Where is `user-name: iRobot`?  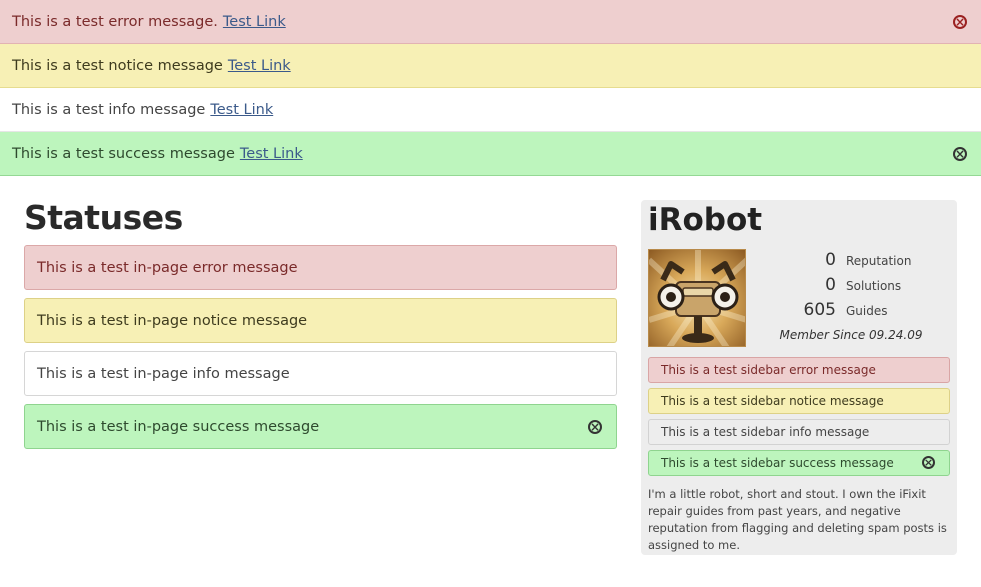
user-name: iRobot is located at coordinates (705, 220).